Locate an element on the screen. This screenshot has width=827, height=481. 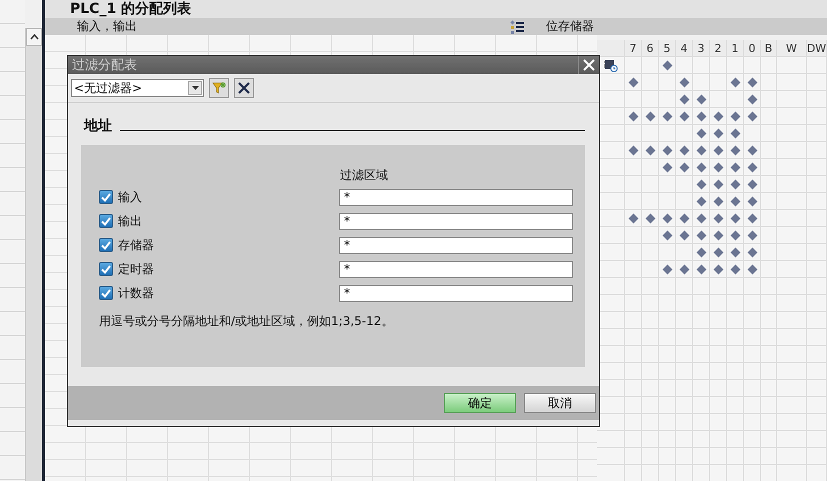
list-icon is located at coordinates (517, 27).